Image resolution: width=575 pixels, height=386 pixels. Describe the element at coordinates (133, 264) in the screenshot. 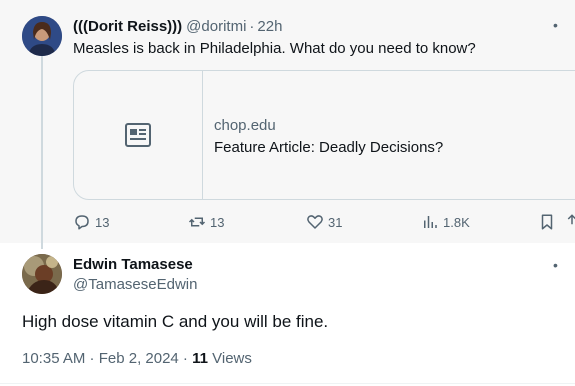

I see `display-name: Edwin Tamasese` at that location.